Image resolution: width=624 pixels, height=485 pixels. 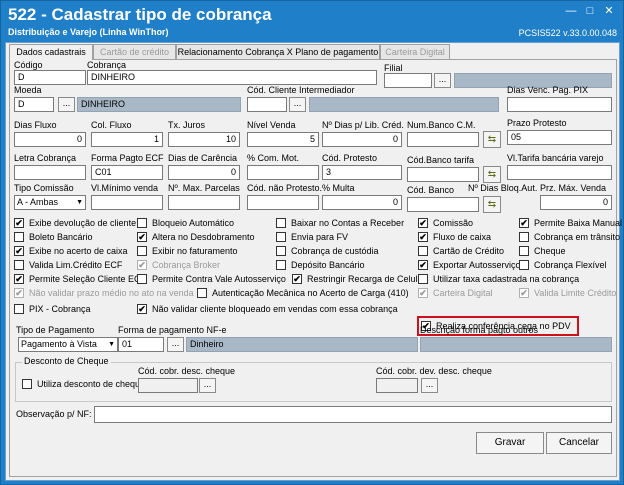 I want to click on num-banco-cm-exchange-icon: ⇆, so click(x=492, y=139).